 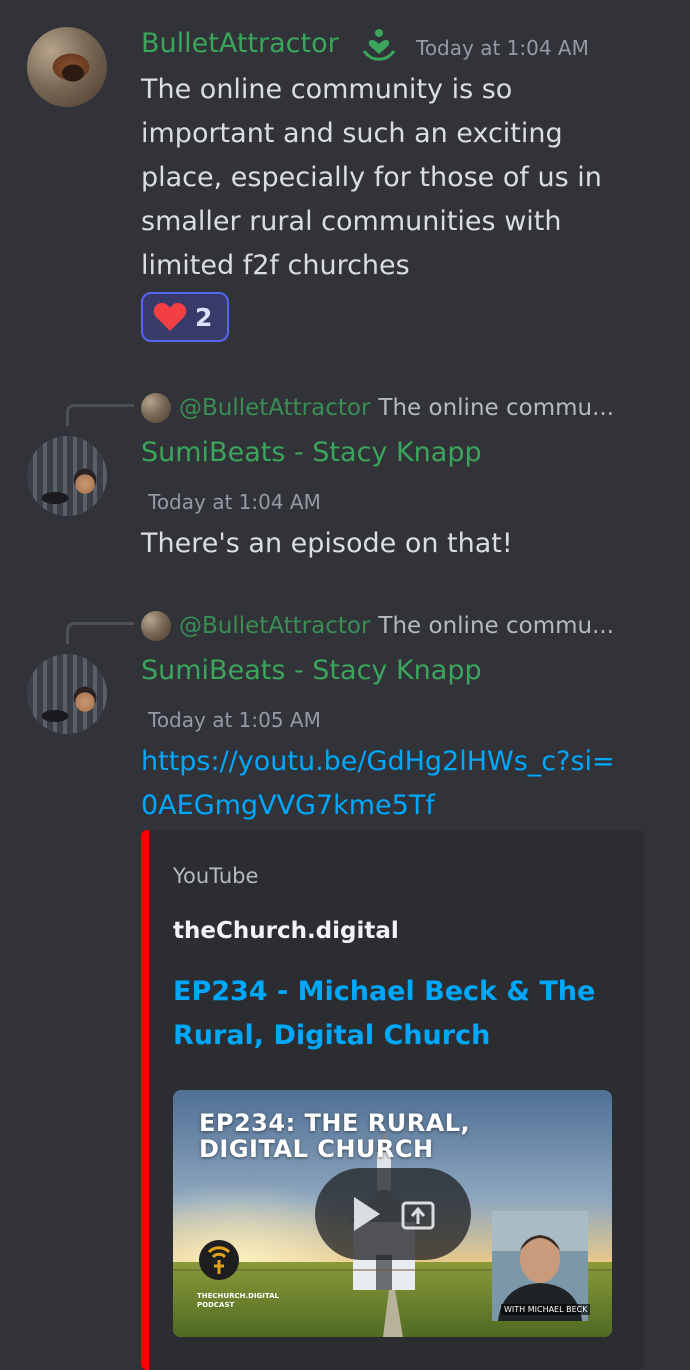 What do you see at coordinates (367, 1214) in the screenshot?
I see `play-icon` at bounding box center [367, 1214].